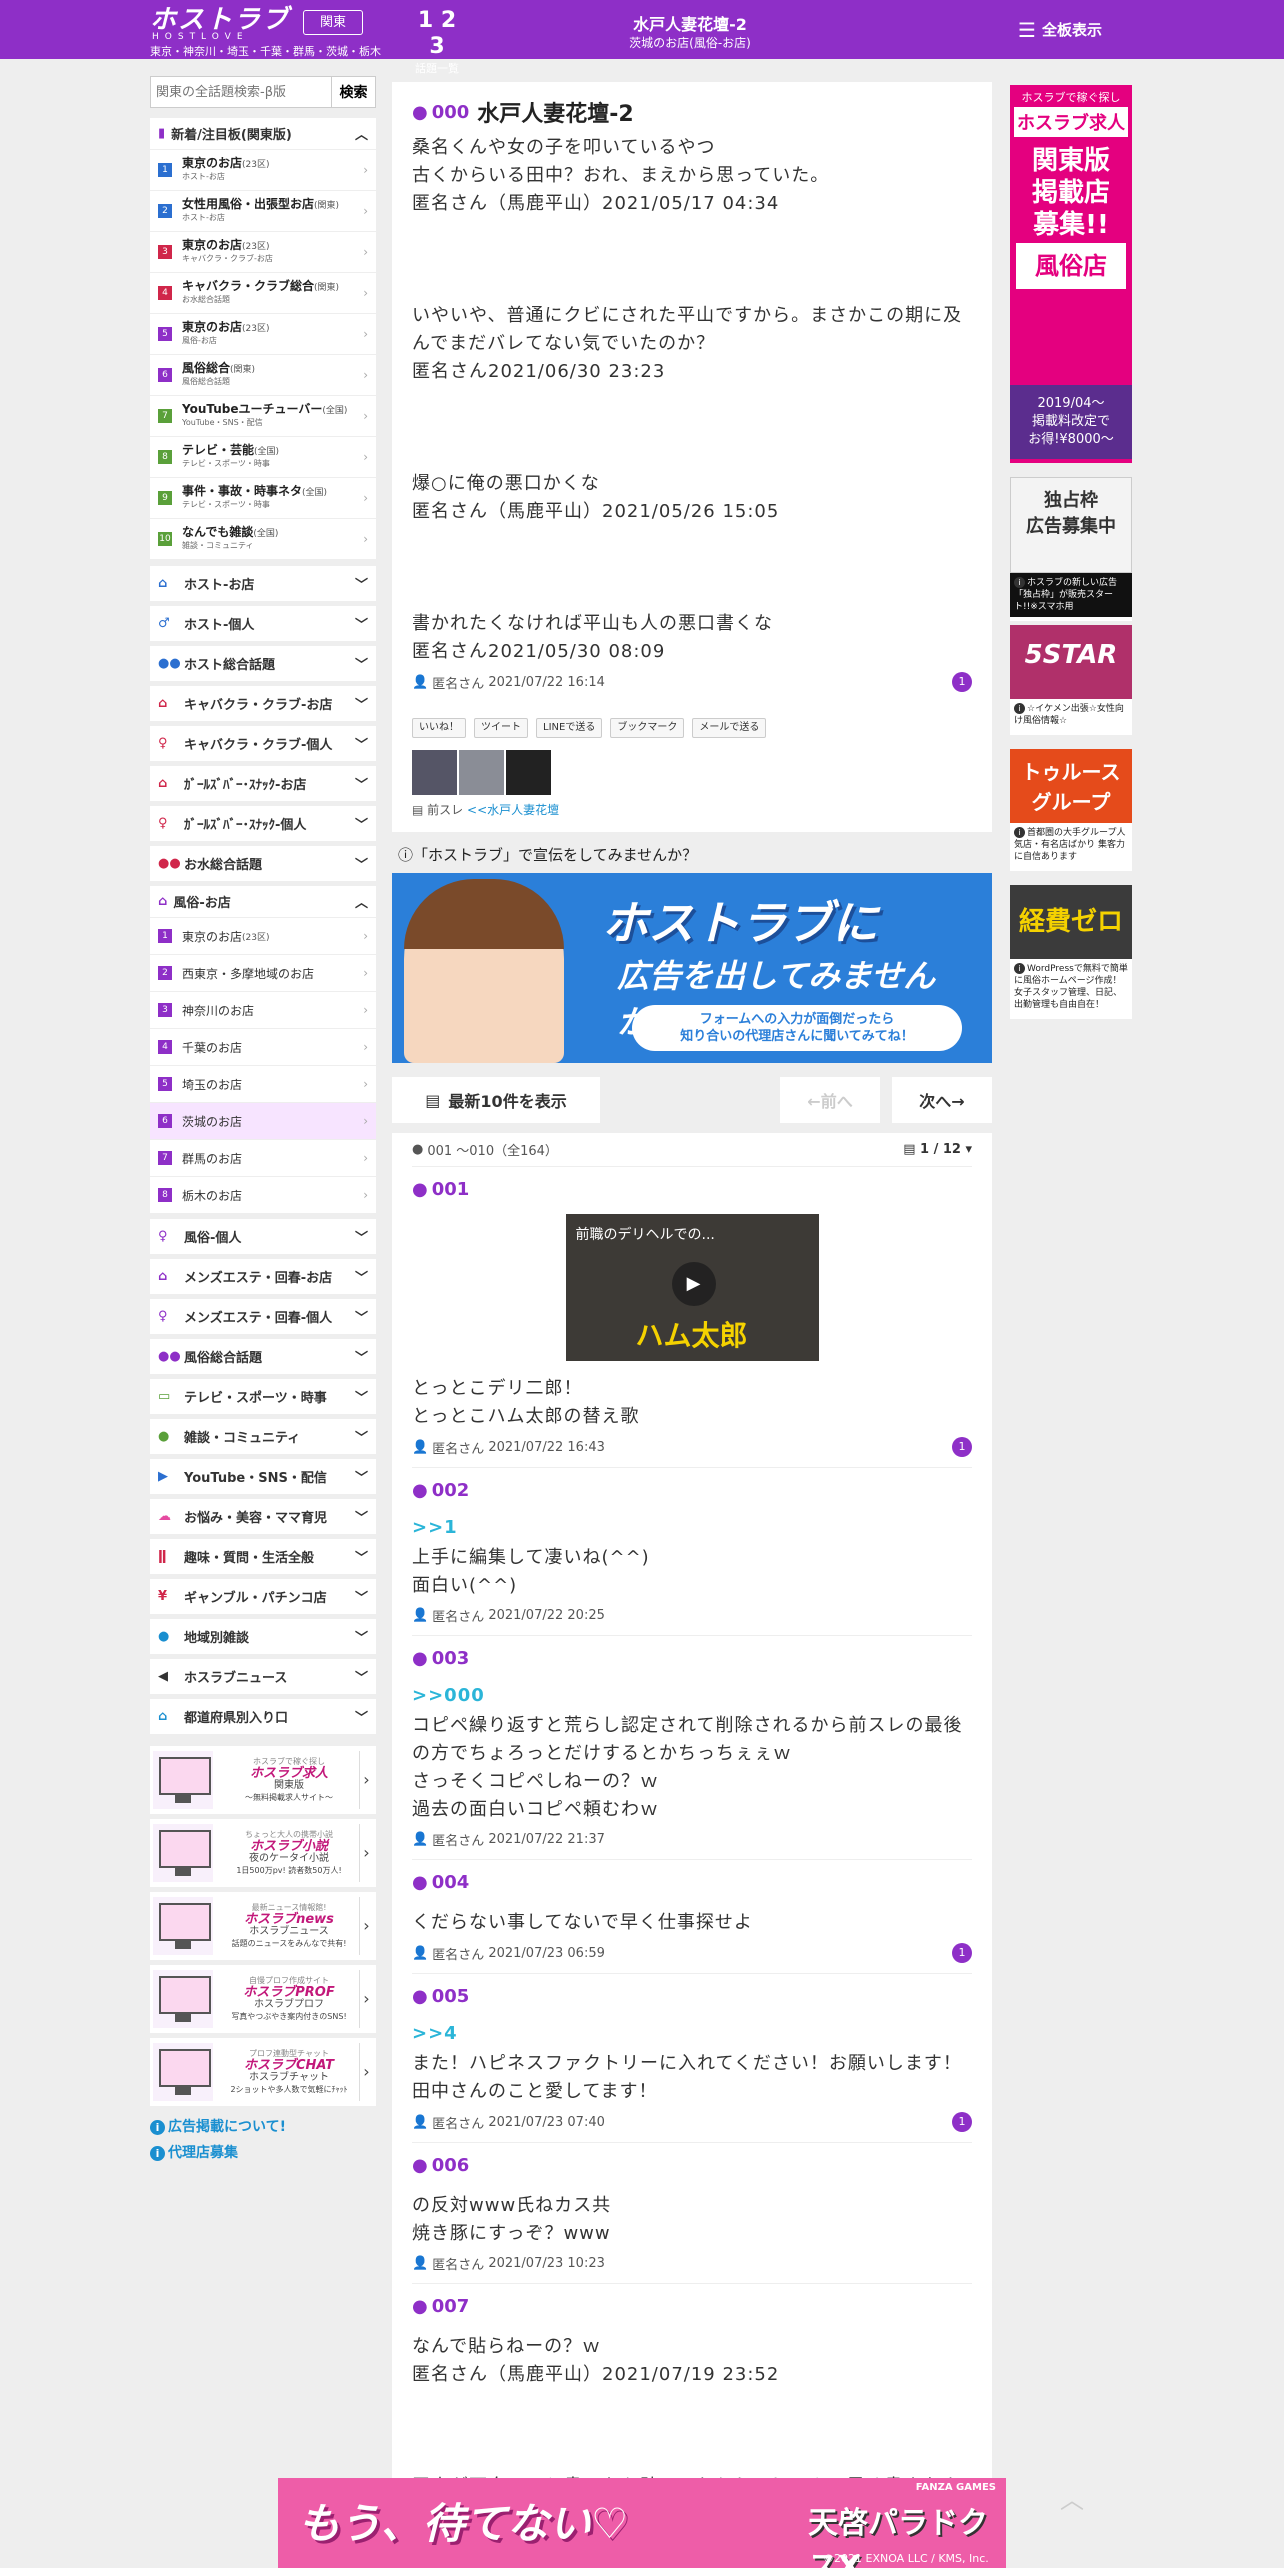 This screenshot has height=2568, width=1284. What do you see at coordinates (440, 112) in the screenshot?
I see `op-number: ● 000` at bounding box center [440, 112].